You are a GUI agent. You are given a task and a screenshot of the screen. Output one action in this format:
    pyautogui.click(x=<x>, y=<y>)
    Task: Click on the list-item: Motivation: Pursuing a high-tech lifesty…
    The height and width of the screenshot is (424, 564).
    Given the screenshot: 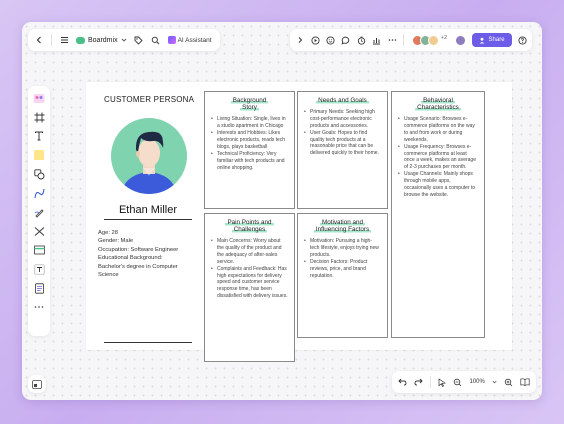 What is the action you would take?
    pyautogui.click(x=342, y=248)
    